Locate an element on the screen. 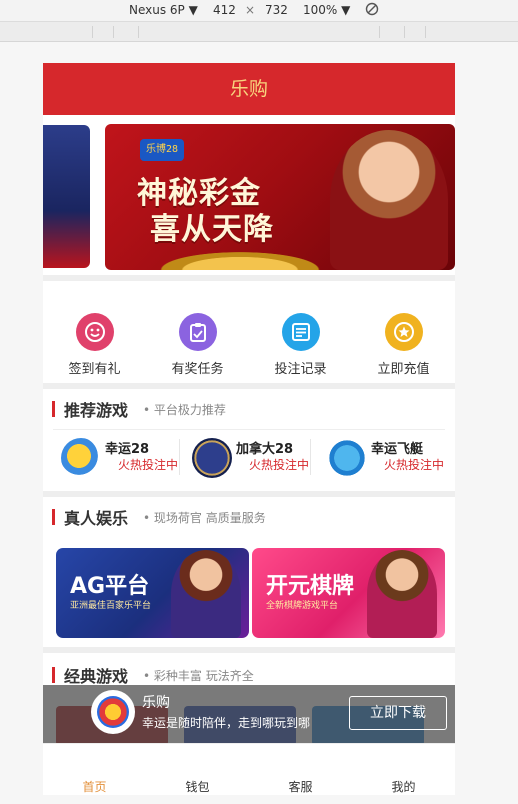  download-button: 立即下载 is located at coordinates (398, 713).